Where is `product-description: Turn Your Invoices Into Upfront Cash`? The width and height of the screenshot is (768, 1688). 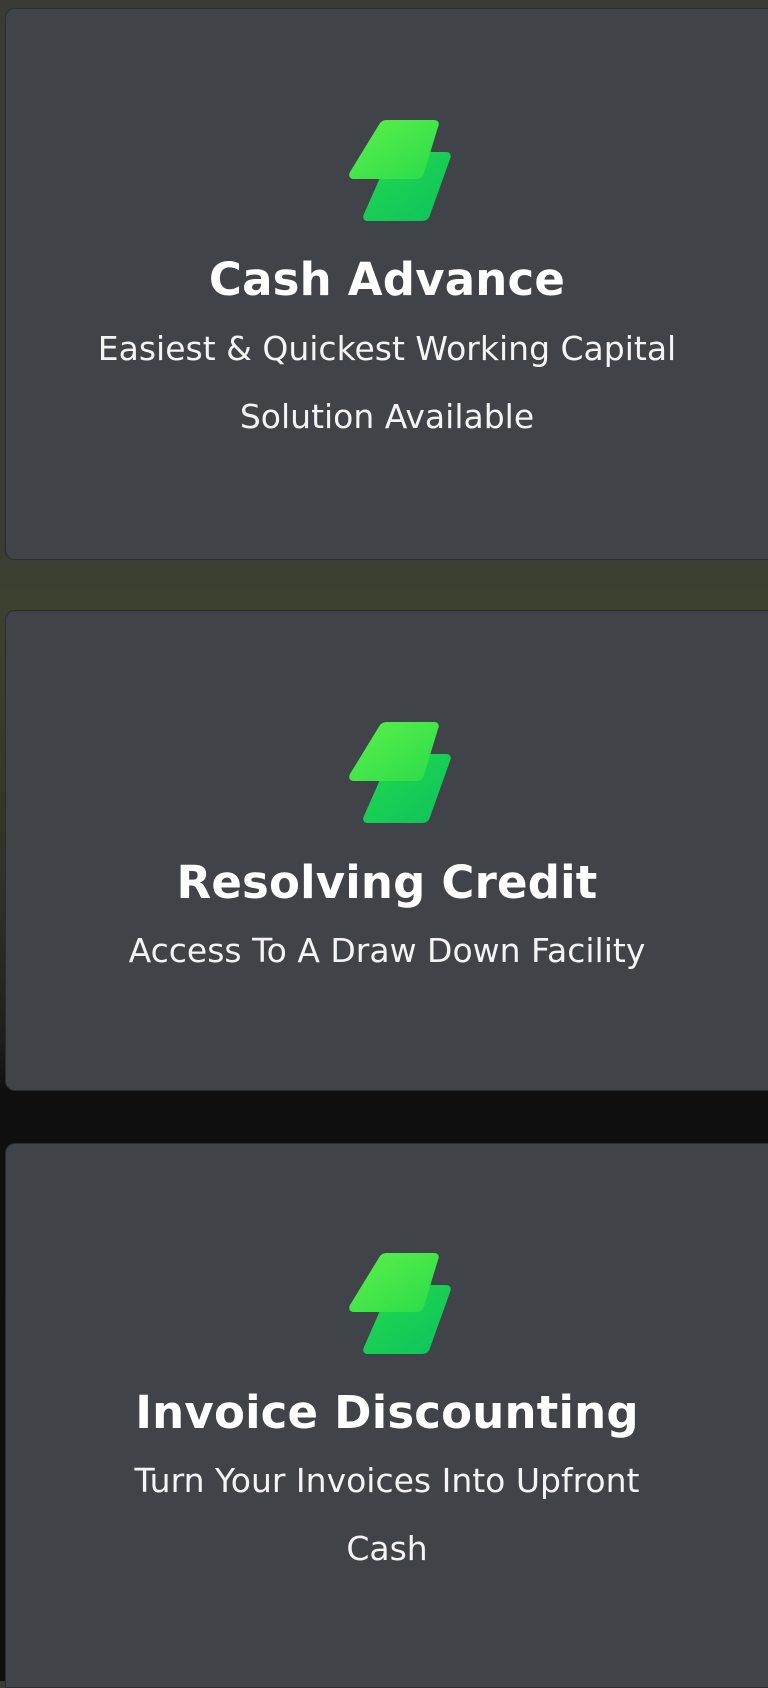 product-description: Turn Your Invoices Into Upfront Cash is located at coordinates (387, 1514).